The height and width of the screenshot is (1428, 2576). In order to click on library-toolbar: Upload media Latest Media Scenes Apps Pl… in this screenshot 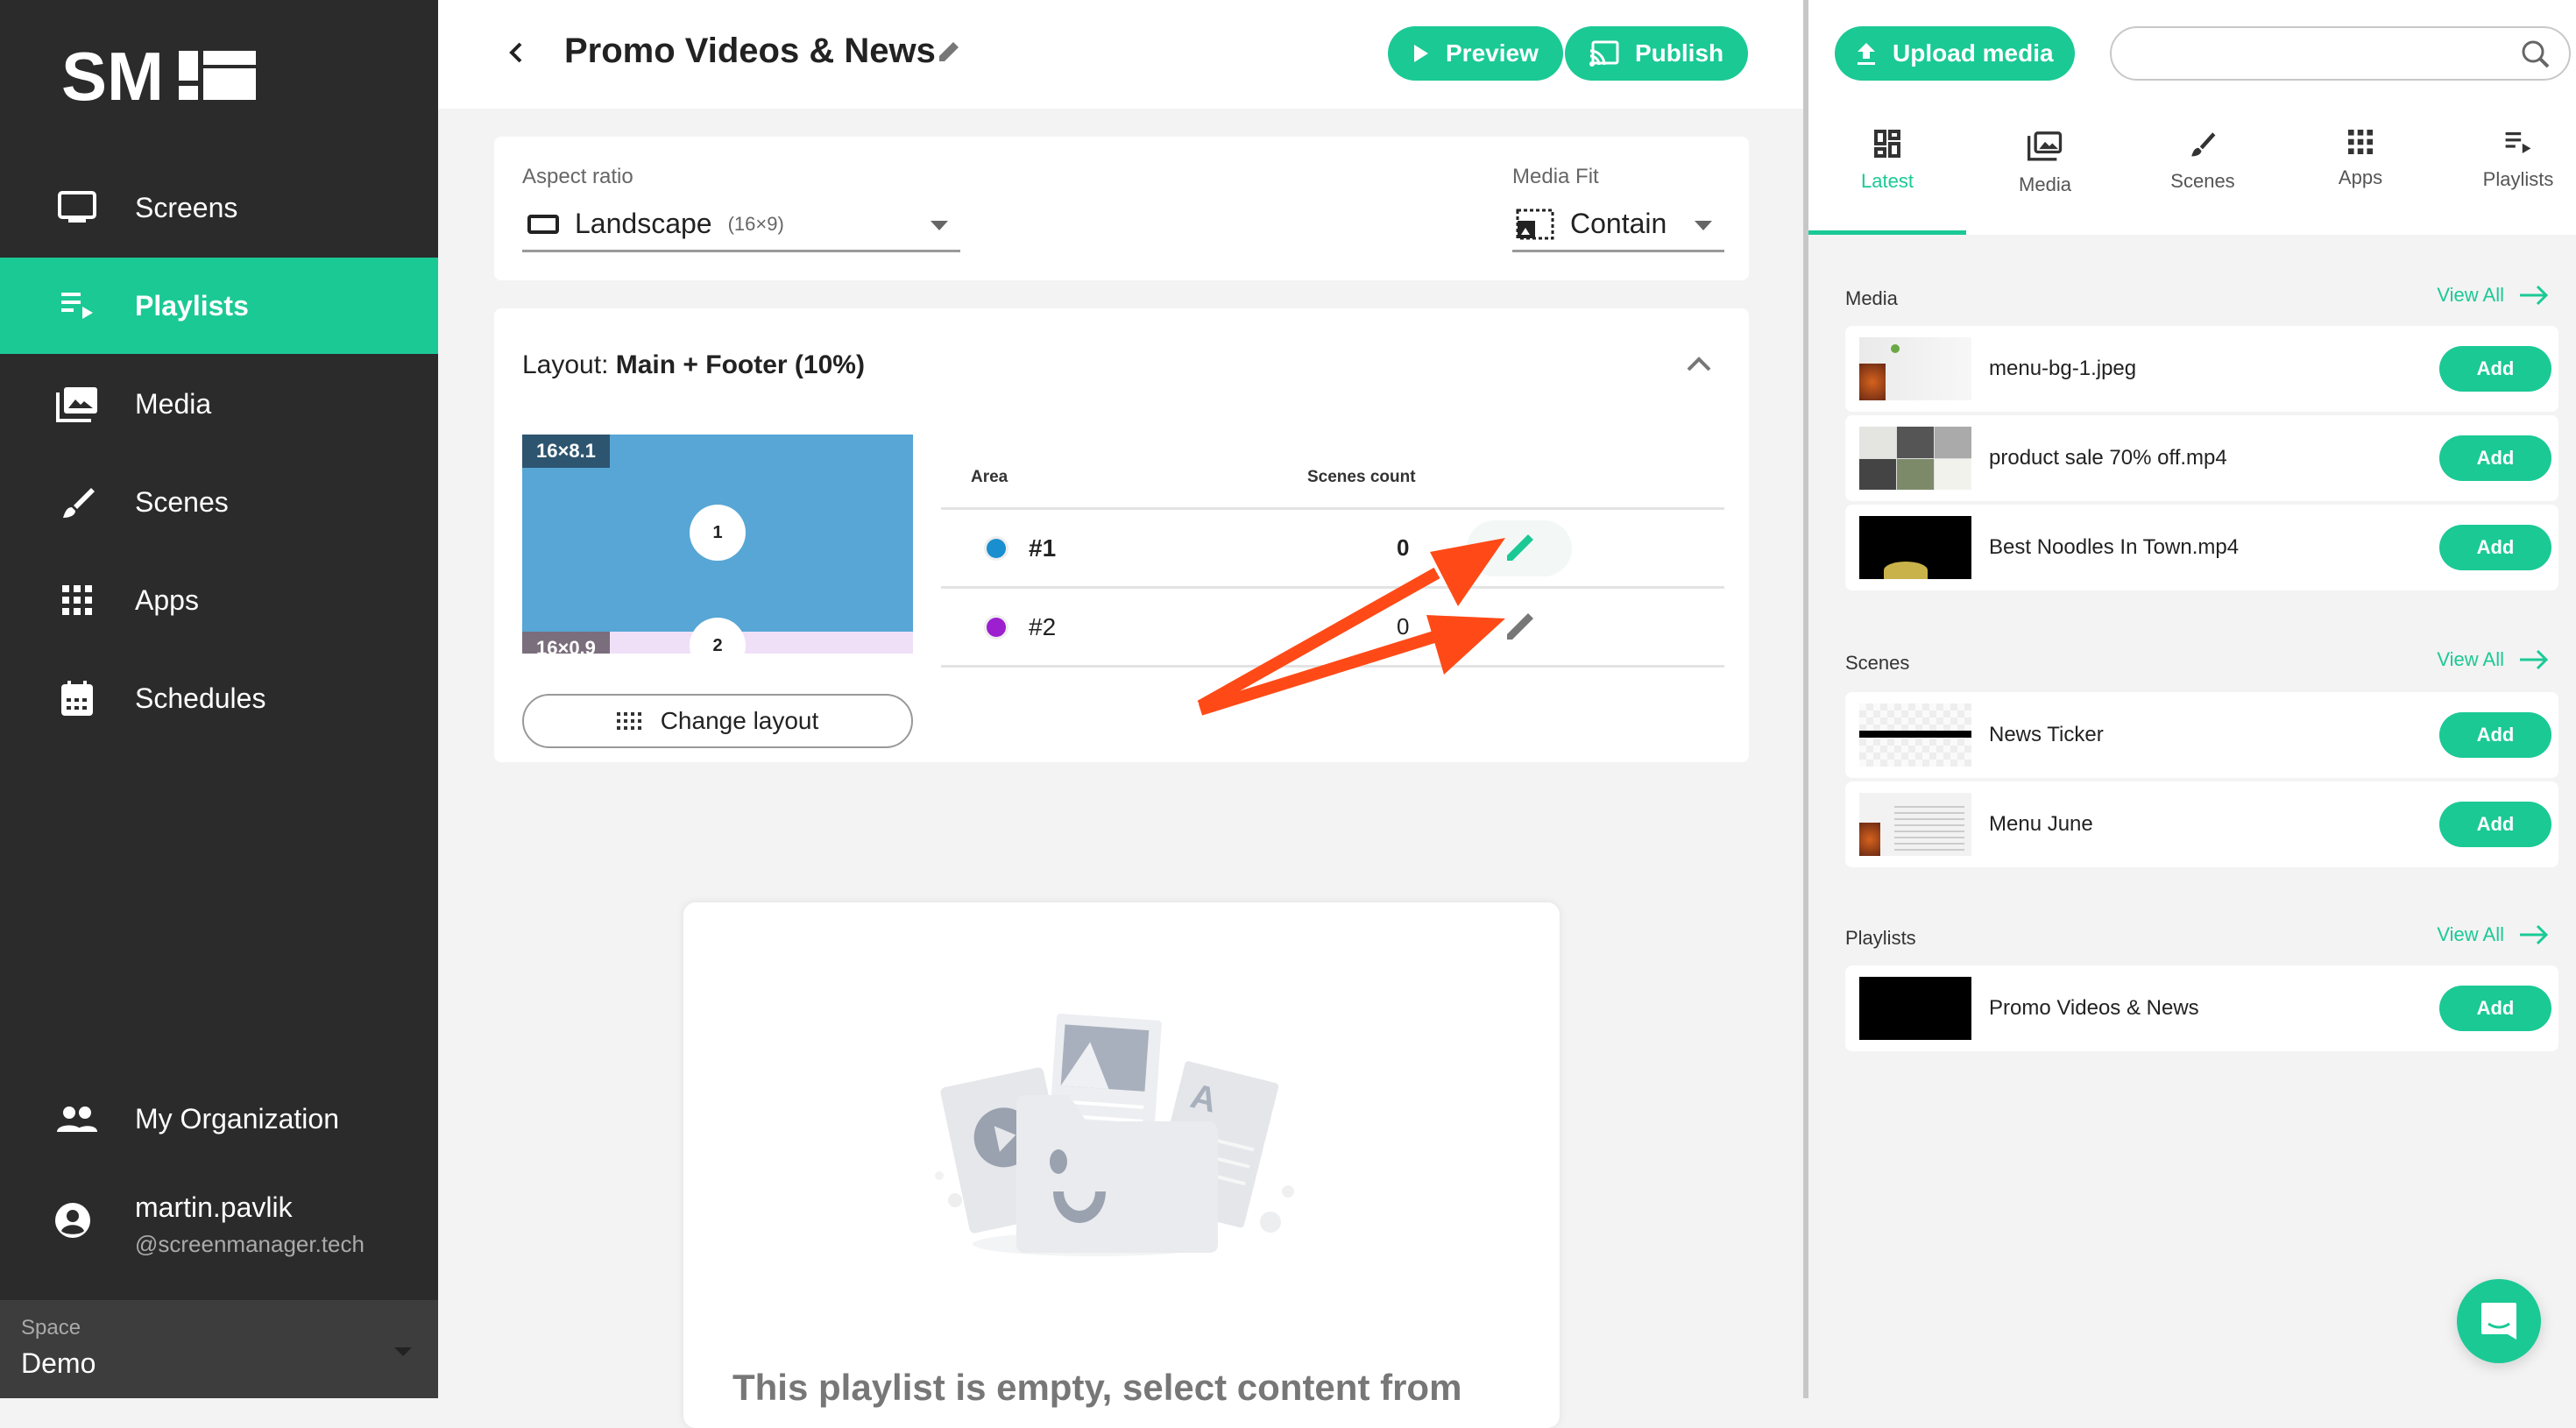, I will do `click(2192, 117)`.